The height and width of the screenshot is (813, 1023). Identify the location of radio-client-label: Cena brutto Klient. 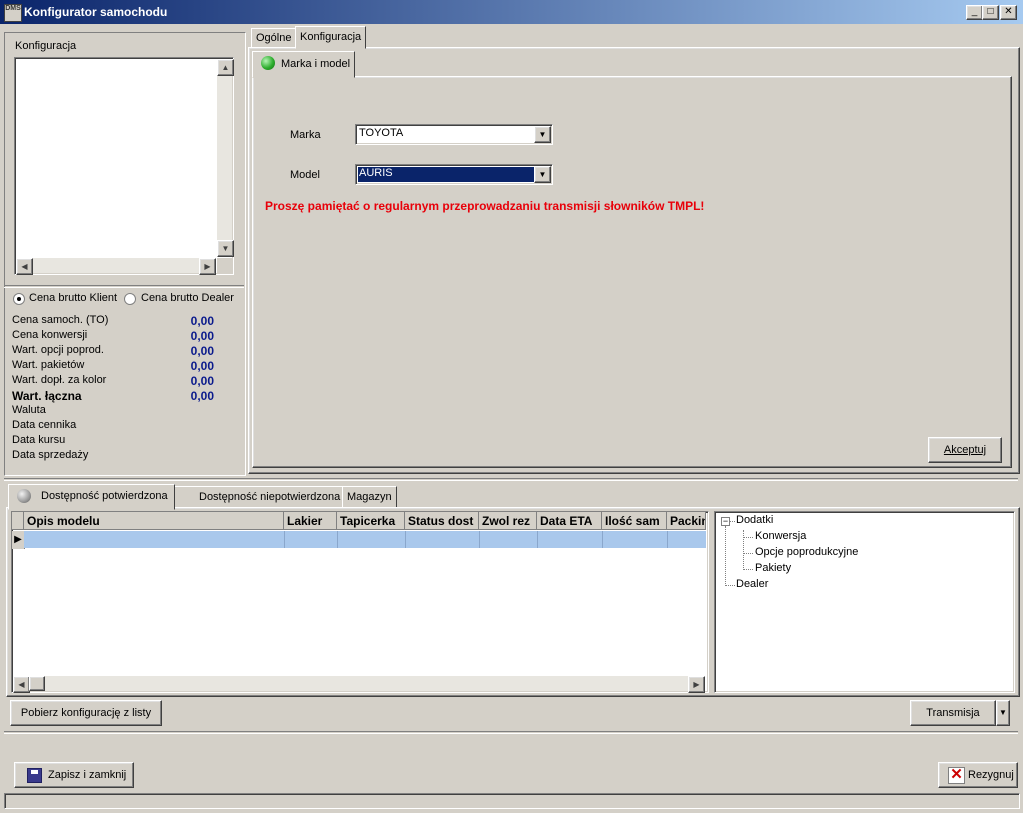
(73, 298).